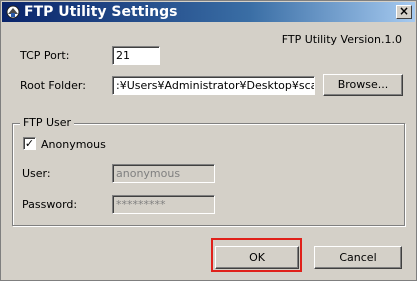 This screenshot has width=417, height=281. What do you see at coordinates (136, 55) in the screenshot?
I see `tcp-port-input: 21` at bounding box center [136, 55].